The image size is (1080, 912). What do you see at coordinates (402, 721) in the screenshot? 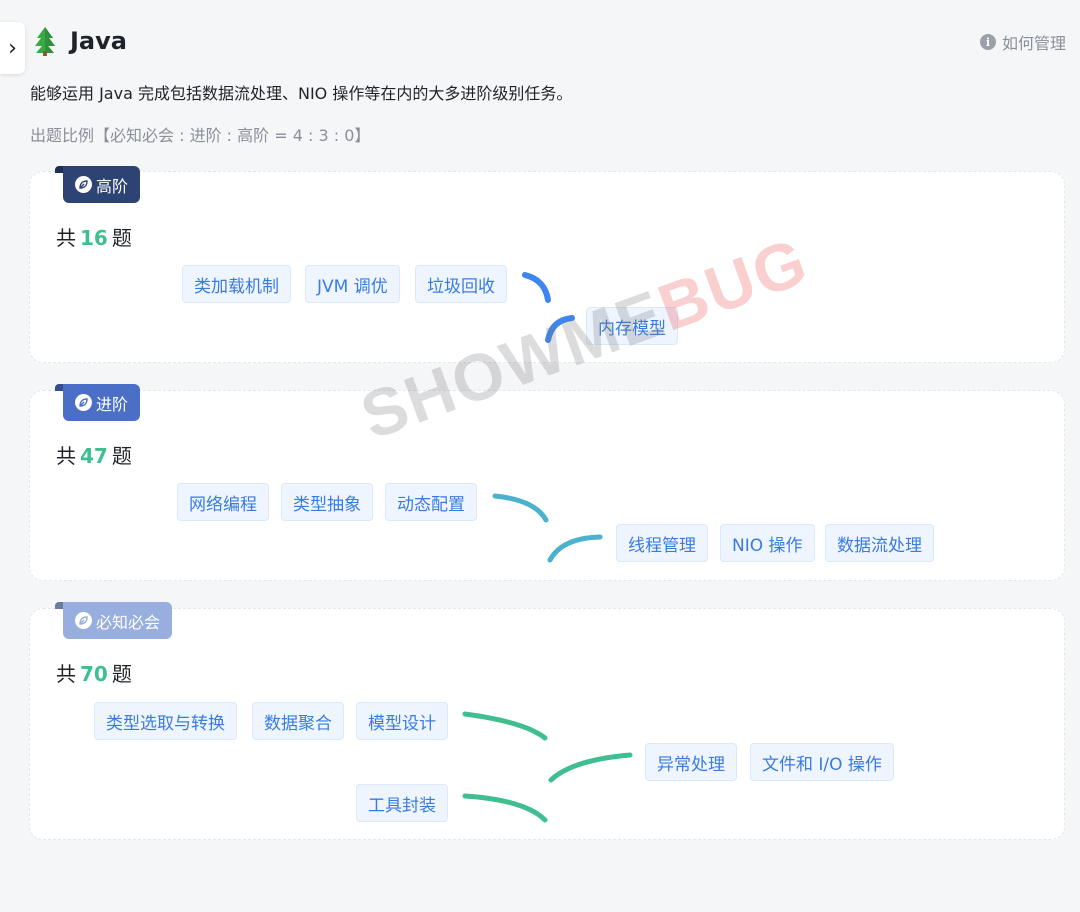
I see `topic-chip: 模型设计` at bounding box center [402, 721].